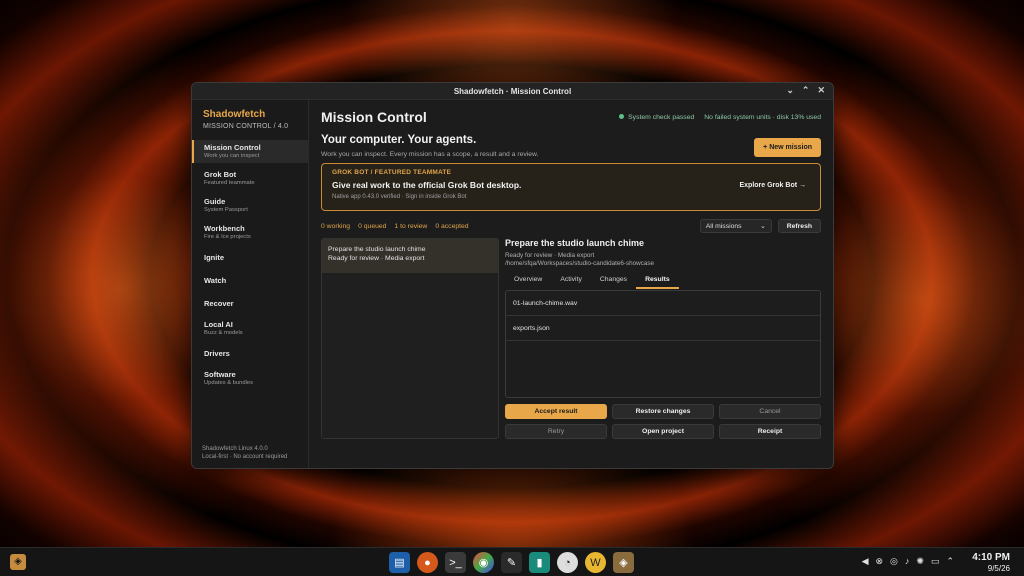 The image size is (1024, 576). Describe the element at coordinates (762, 117) in the screenshot. I see `status-units: No failed system units · disk 13% used` at that location.